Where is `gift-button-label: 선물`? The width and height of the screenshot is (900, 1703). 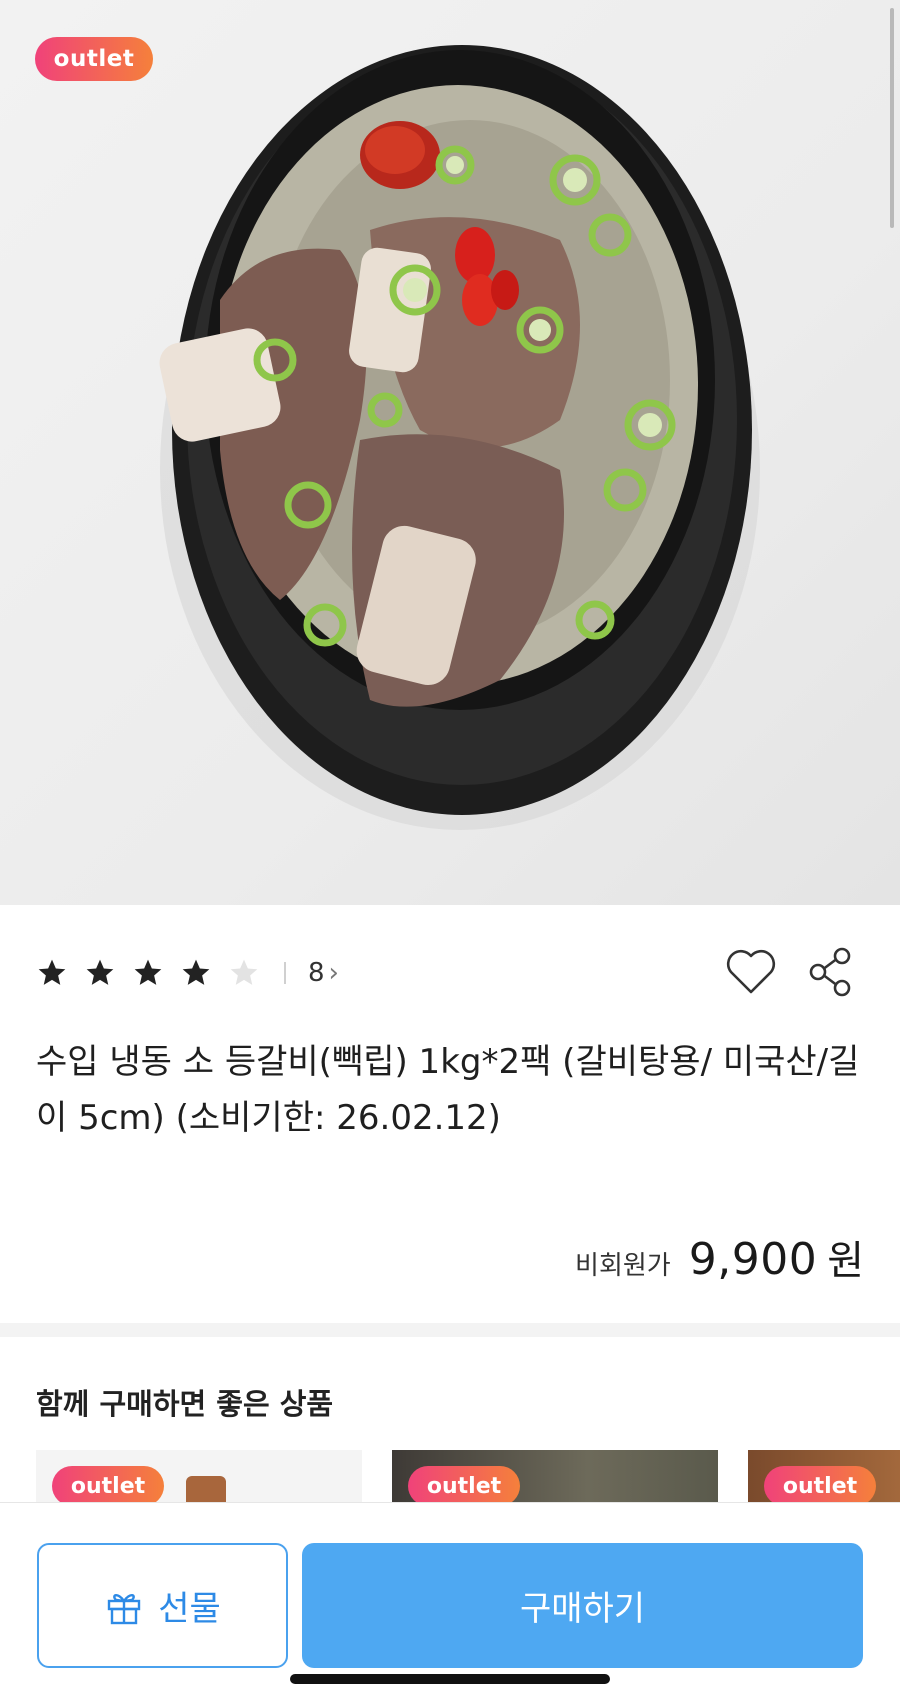
gift-button-label: 선물 is located at coordinates (189, 1609).